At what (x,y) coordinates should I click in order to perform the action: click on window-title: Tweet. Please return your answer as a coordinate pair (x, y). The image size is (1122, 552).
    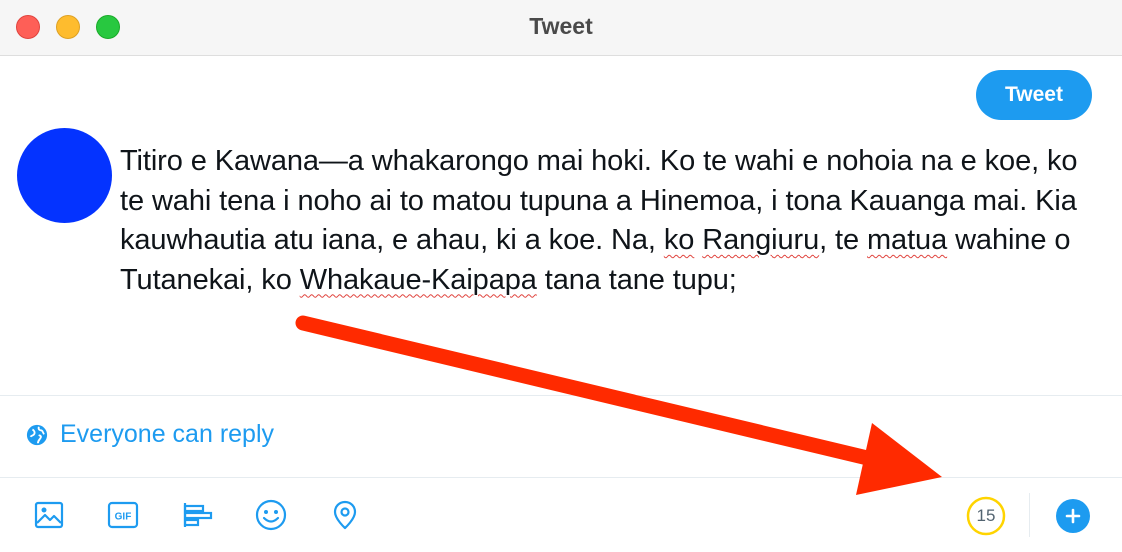
    Looking at the image, I should click on (561, 26).